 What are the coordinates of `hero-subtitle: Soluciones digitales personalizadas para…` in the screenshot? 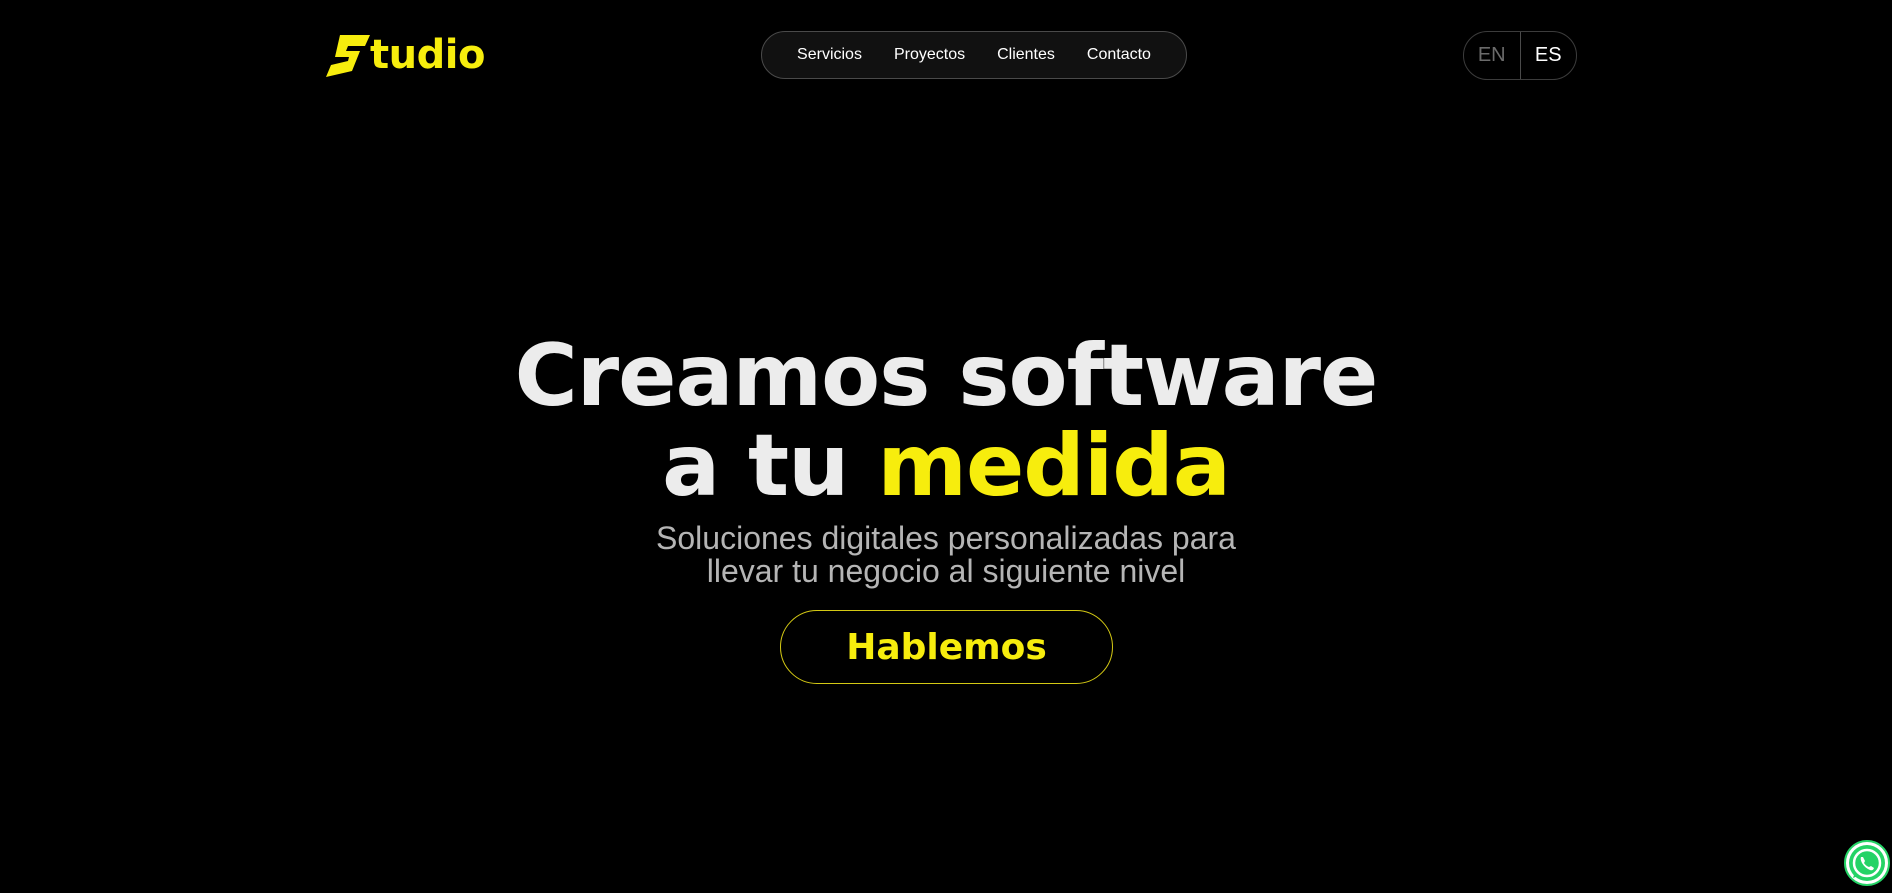 It's located at (946, 555).